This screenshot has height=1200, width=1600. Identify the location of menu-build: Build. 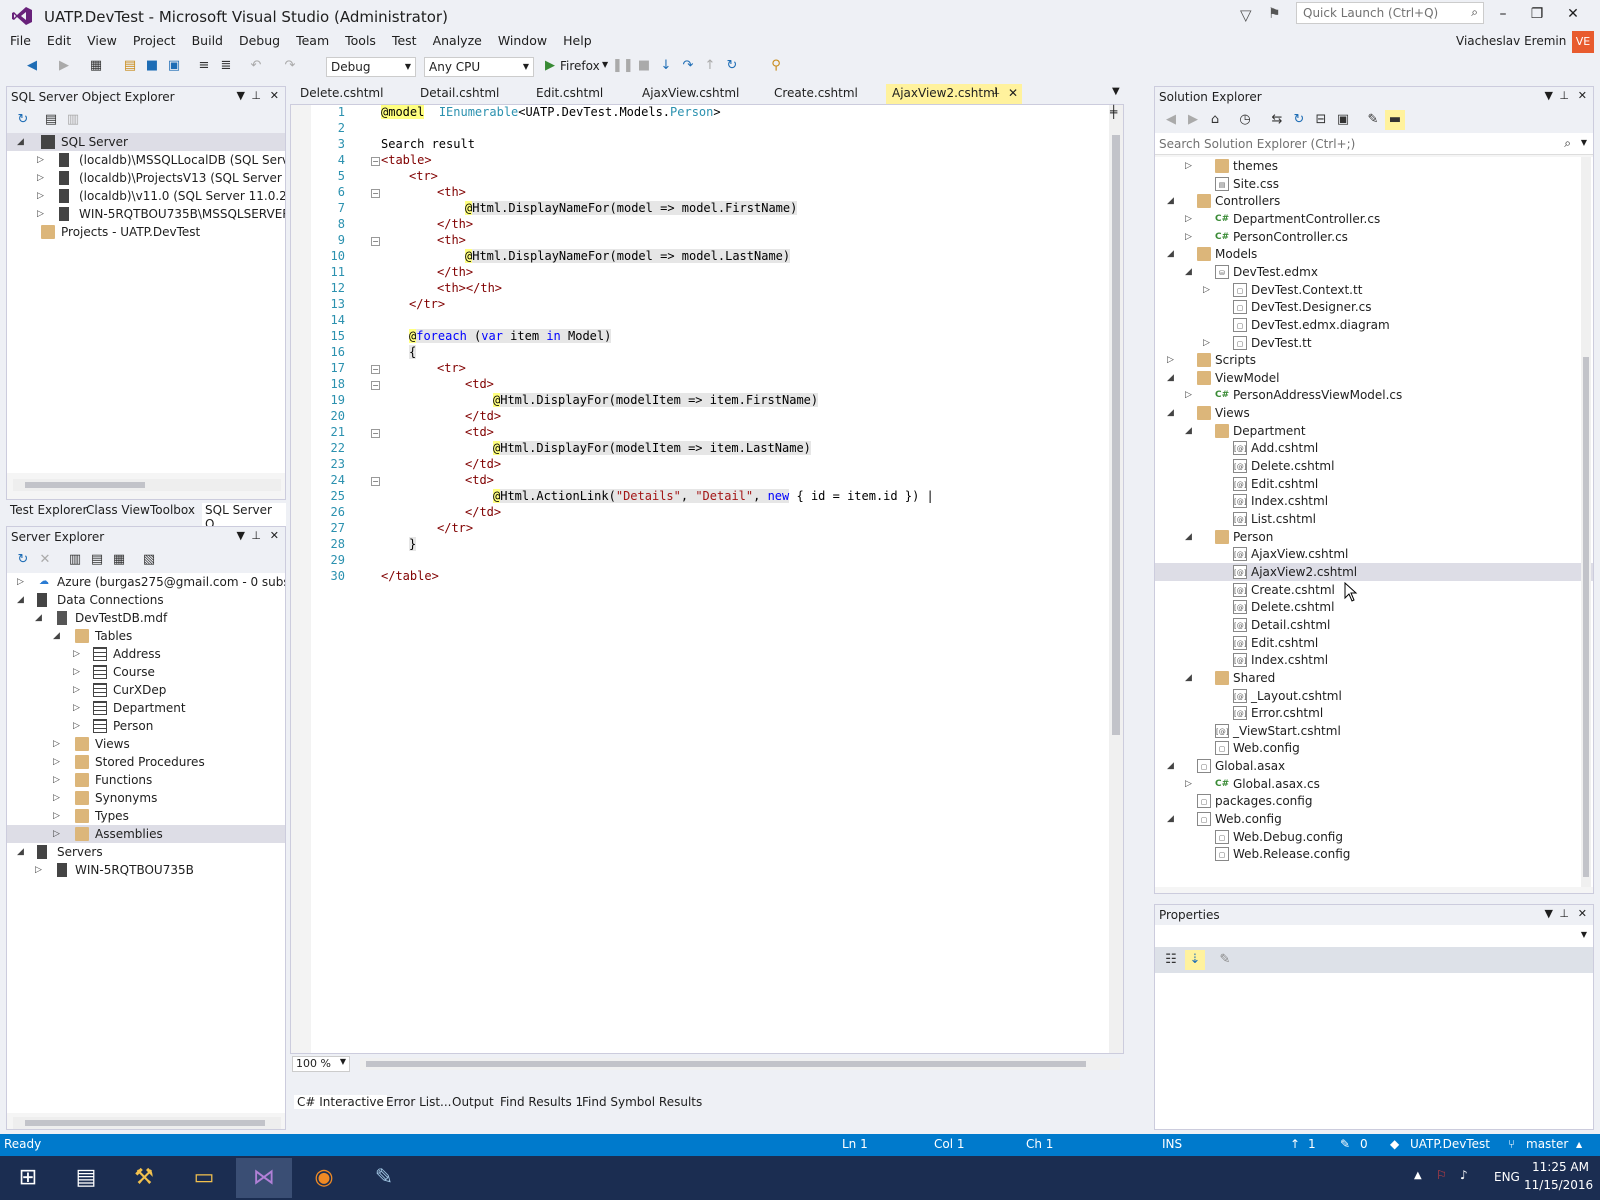
(207, 40).